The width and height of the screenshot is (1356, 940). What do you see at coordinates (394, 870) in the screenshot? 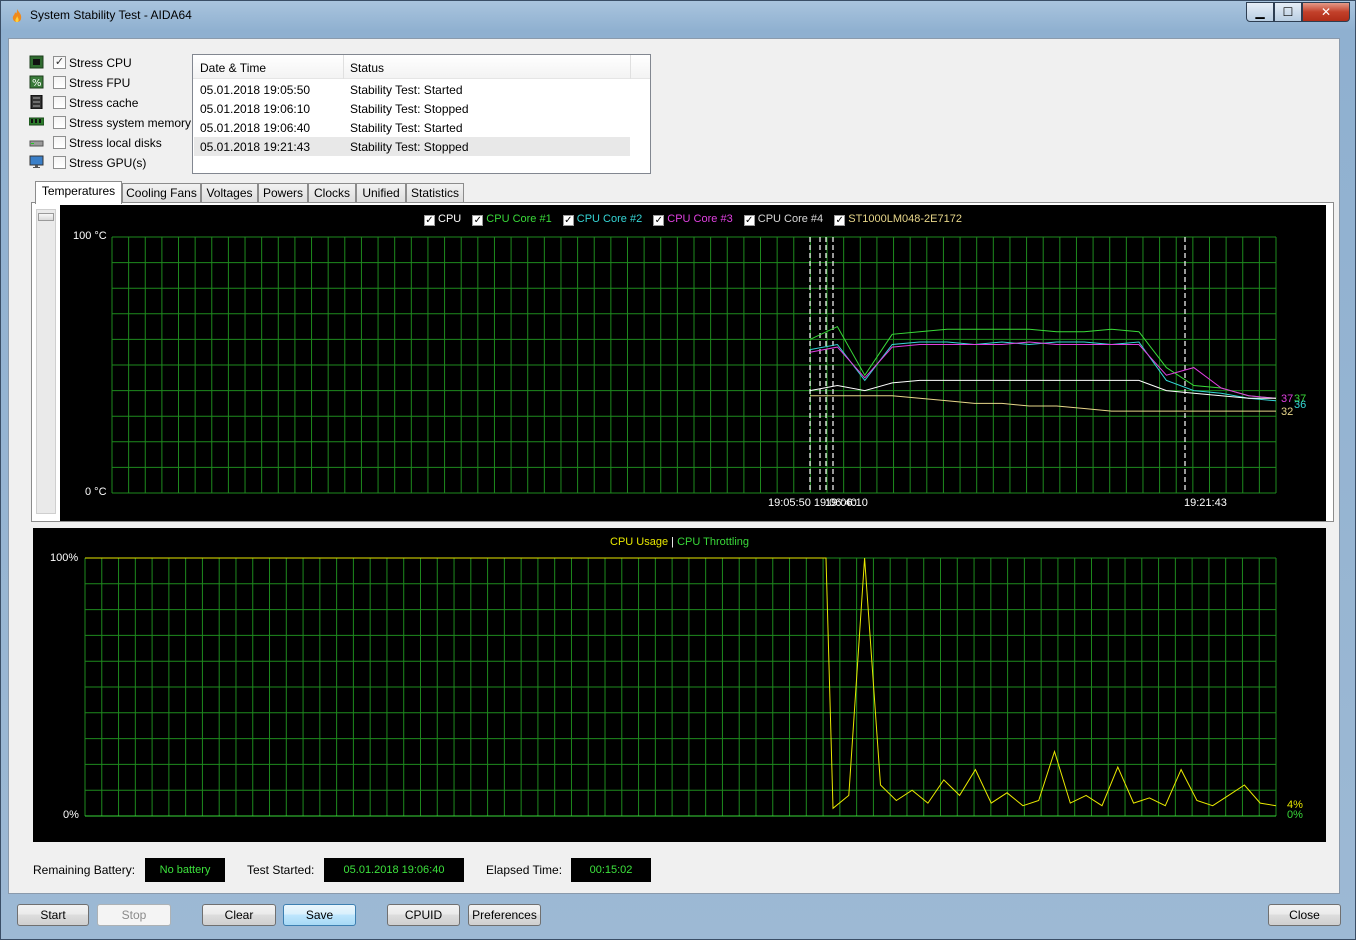
I see `test-started-value: 05.01.2018 19:06:40` at bounding box center [394, 870].